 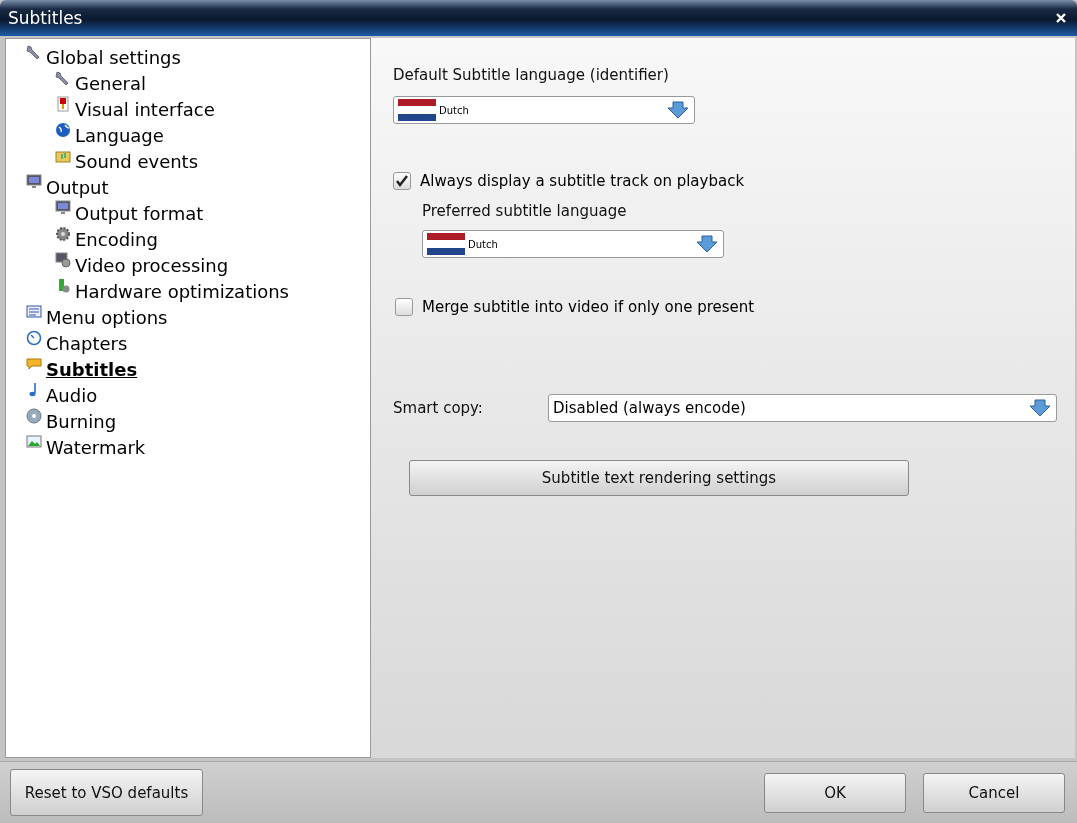 What do you see at coordinates (582, 181) in the screenshot?
I see `checkbox-label: Always display a subtitle track on playback` at bounding box center [582, 181].